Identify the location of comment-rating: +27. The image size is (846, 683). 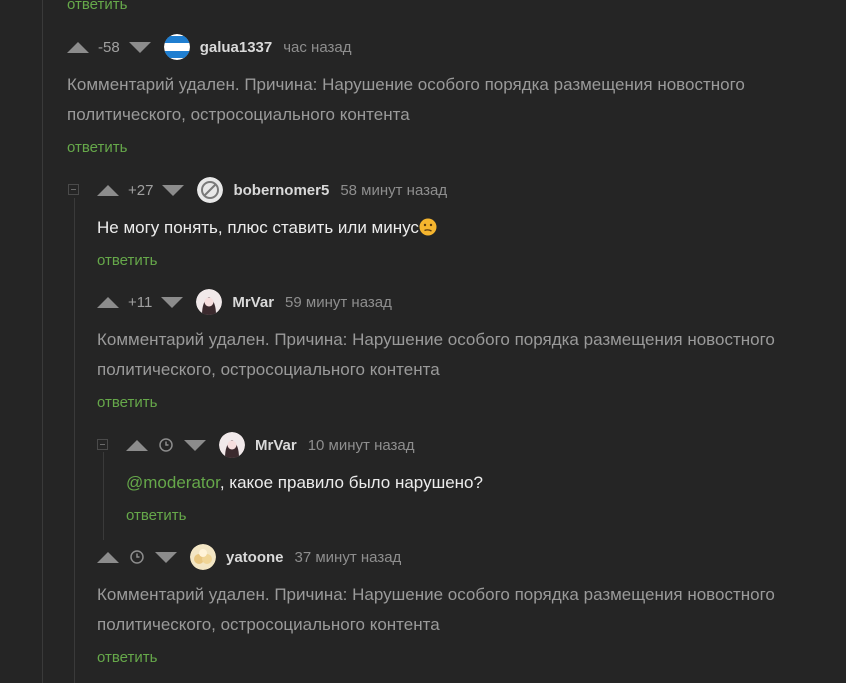
(141, 190).